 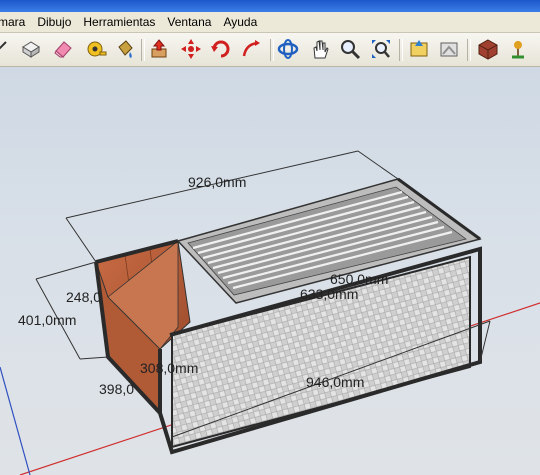 I want to click on geo-location-icon, so click(x=518, y=49).